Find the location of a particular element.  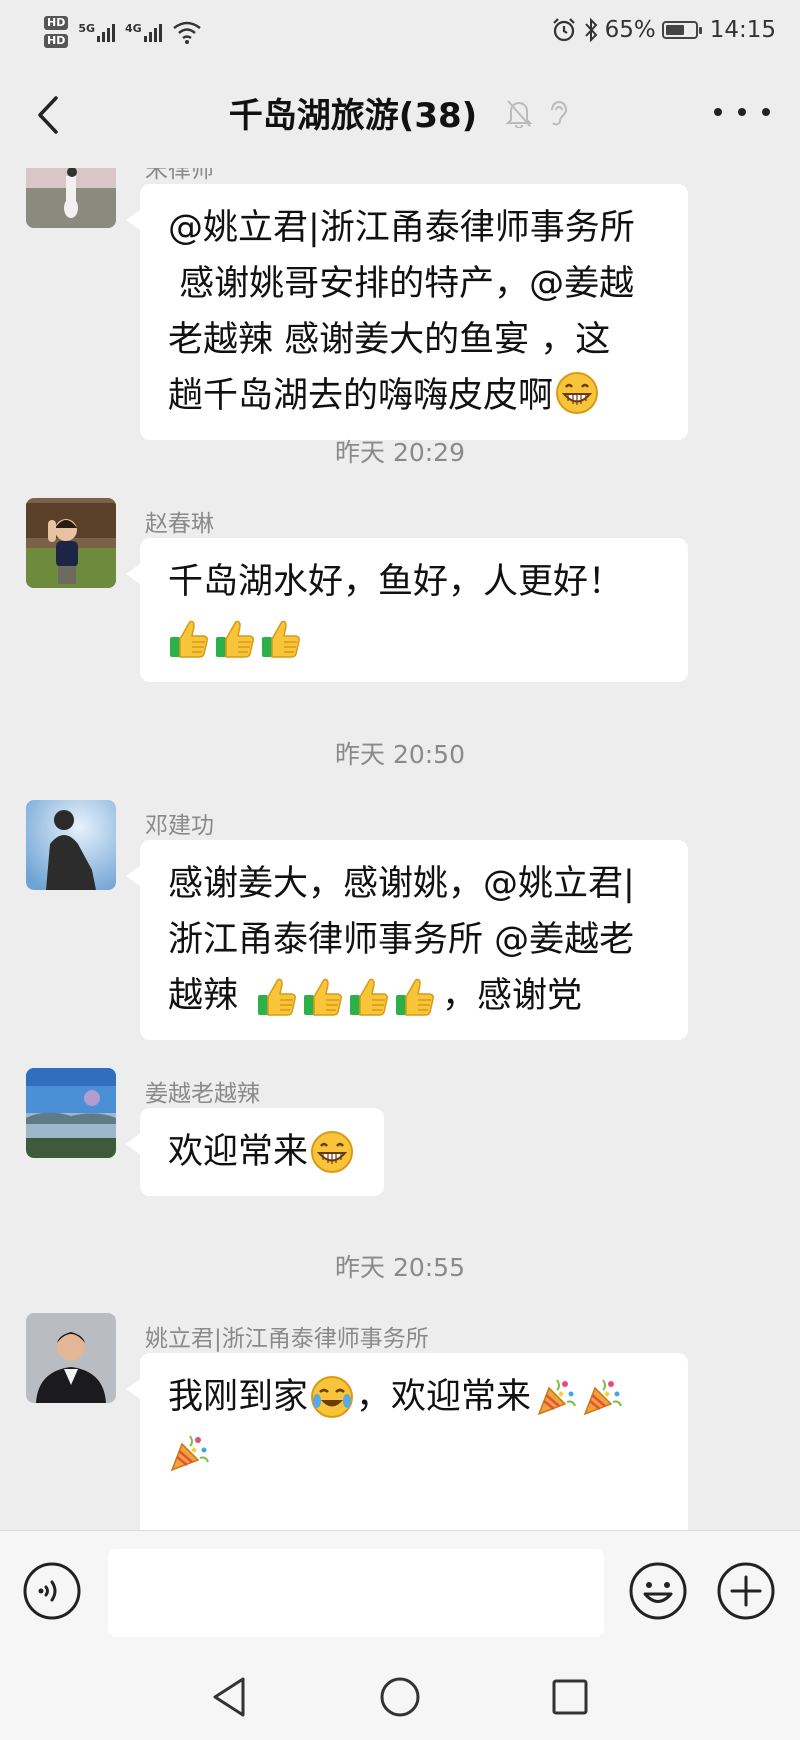

title-area: 千岛湖旅游(38) is located at coordinates (400, 112).